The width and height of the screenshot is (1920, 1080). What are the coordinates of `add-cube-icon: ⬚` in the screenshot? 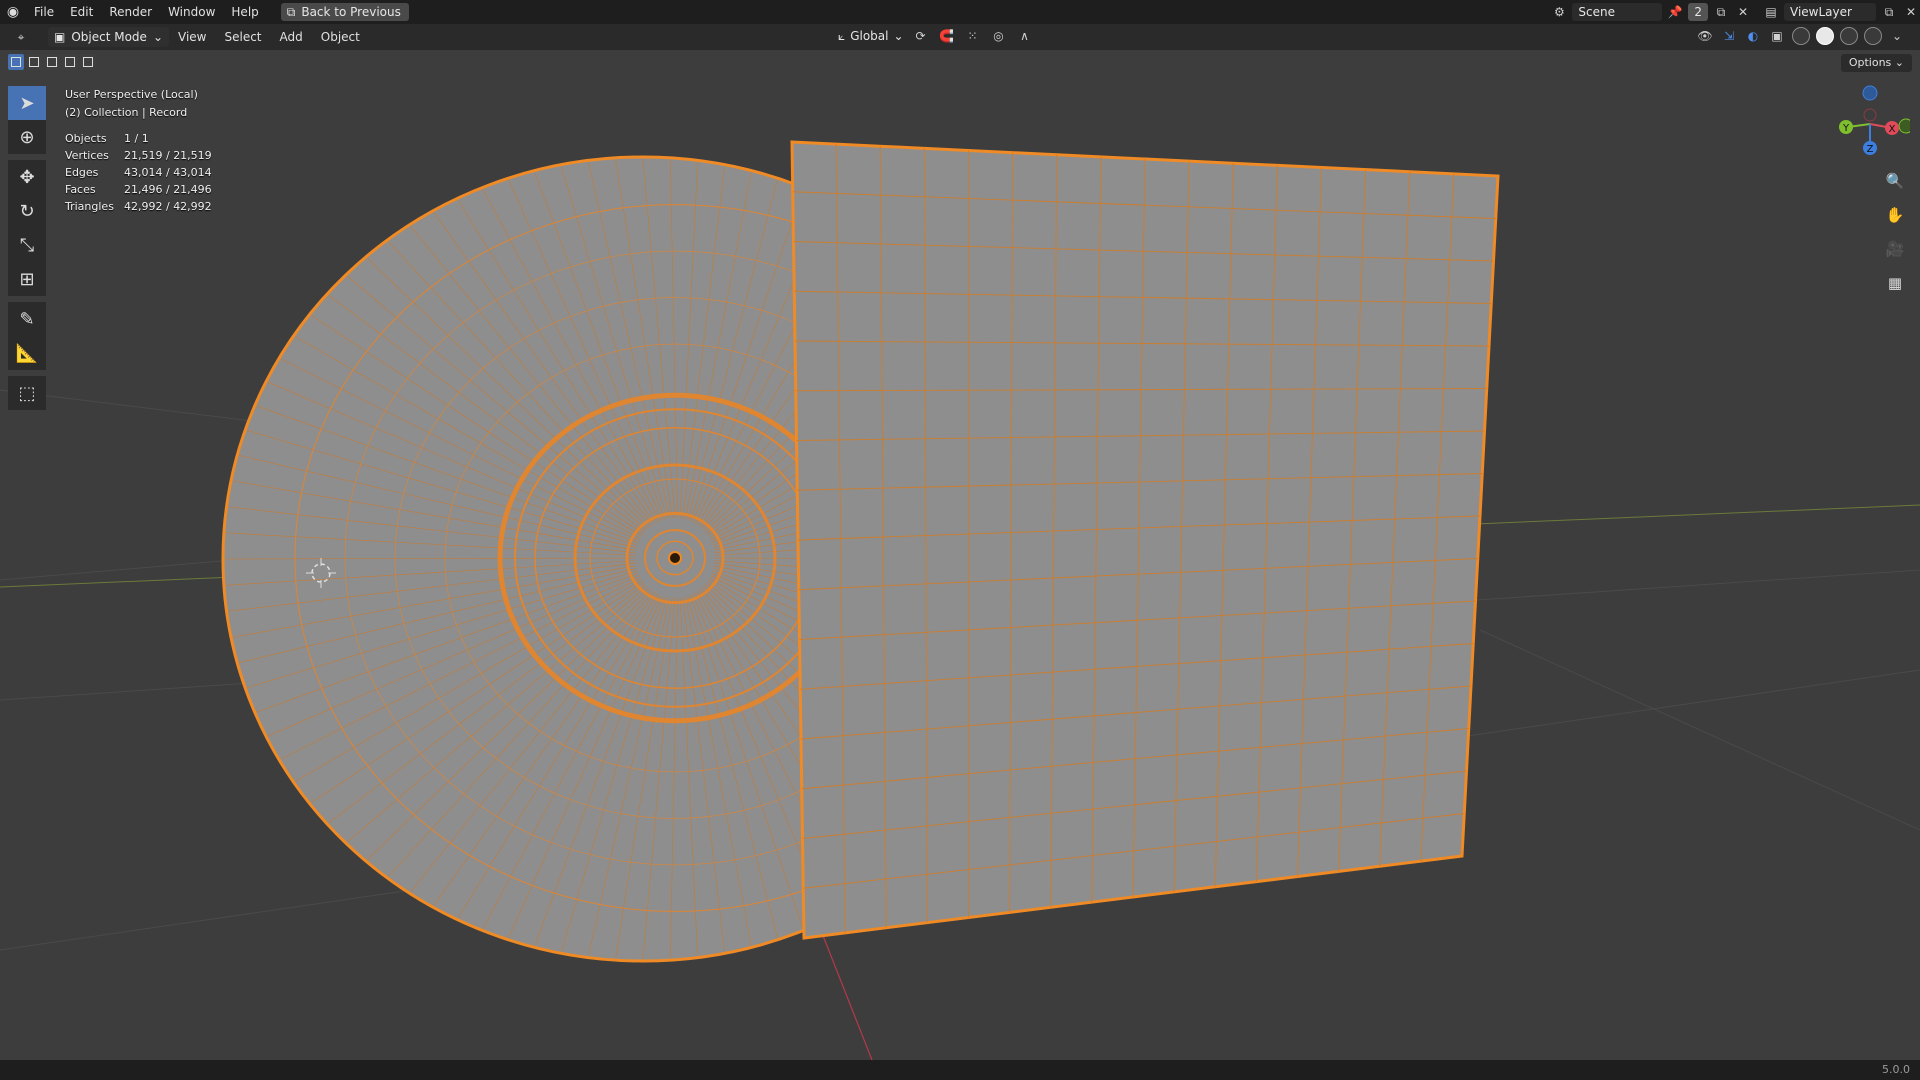 It's located at (27, 393).